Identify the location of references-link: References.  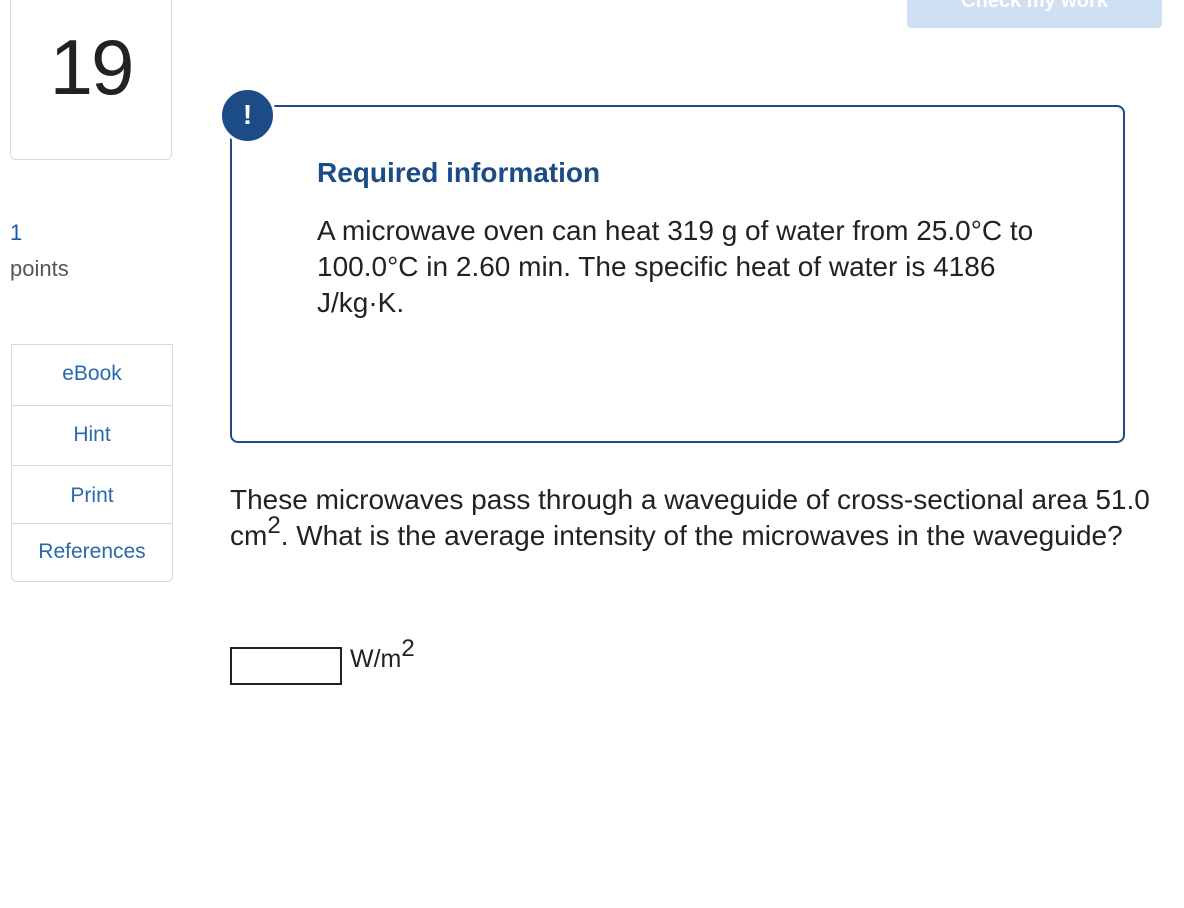
(92, 552).